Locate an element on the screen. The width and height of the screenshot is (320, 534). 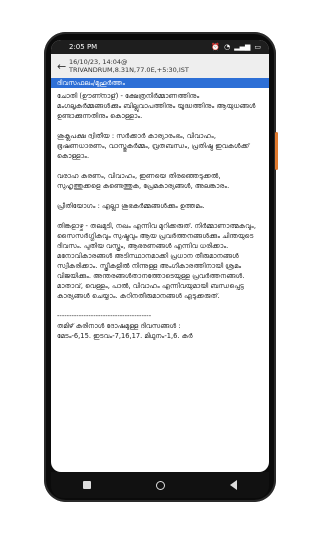
phone-side-button is located at coordinates (276, 151).